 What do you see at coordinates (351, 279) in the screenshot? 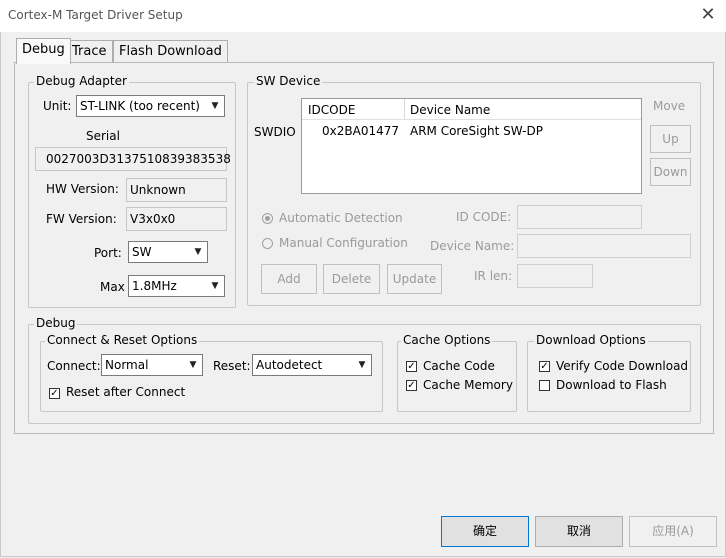
I see `delete-button: Delete` at bounding box center [351, 279].